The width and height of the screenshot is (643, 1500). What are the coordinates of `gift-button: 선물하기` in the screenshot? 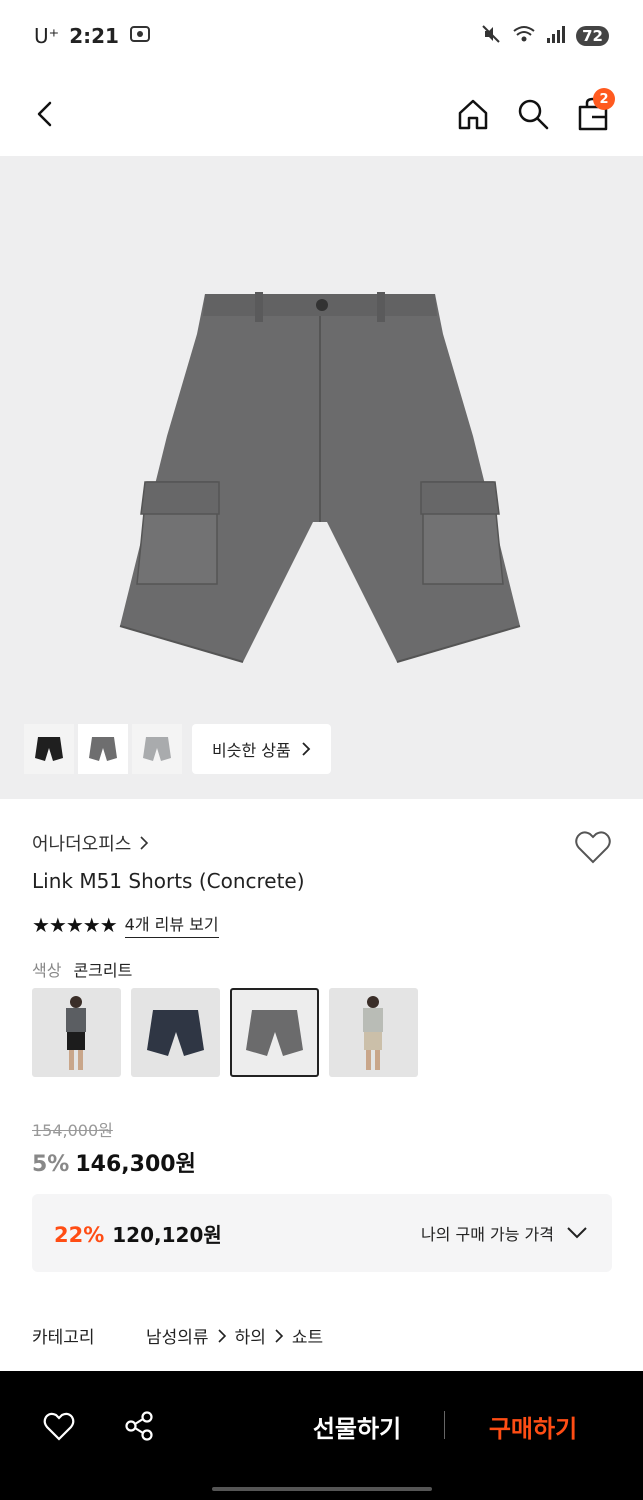 It's located at (357, 1426).